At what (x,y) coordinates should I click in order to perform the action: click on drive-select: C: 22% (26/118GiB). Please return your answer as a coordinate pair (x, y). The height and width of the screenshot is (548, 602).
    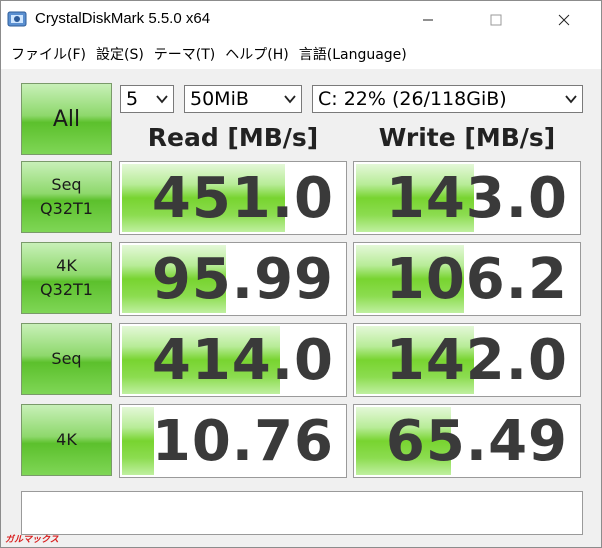
    Looking at the image, I should click on (447, 99).